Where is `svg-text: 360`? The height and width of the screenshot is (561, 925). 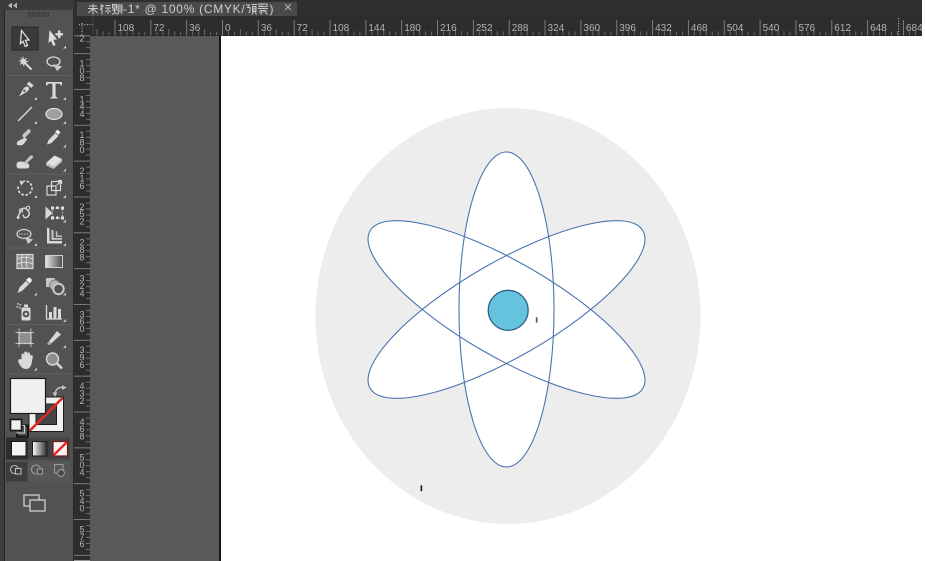 svg-text: 360 is located at coordinates (591, 28).